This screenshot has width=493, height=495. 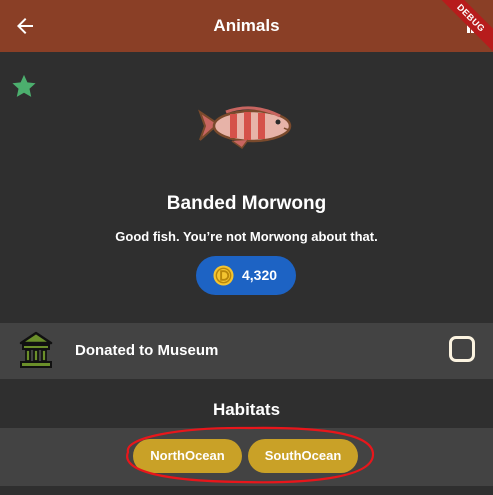 What do you see at coordinates (246, 351) in the screenshot?
I see `museum-row: Donated to Museum` at bounding box center [246, 351].